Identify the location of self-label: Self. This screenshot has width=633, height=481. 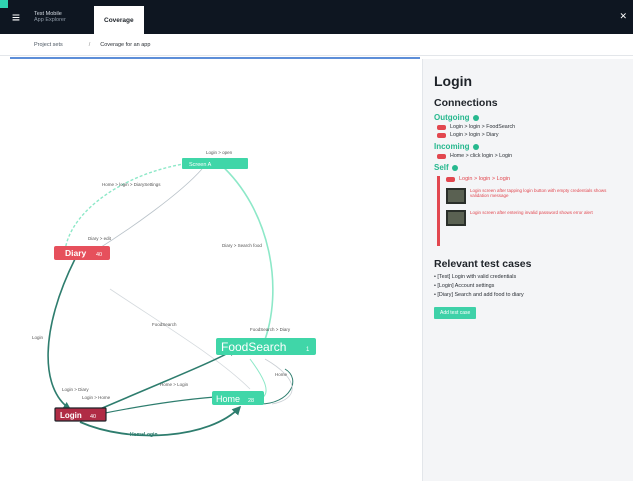
(441, 167).